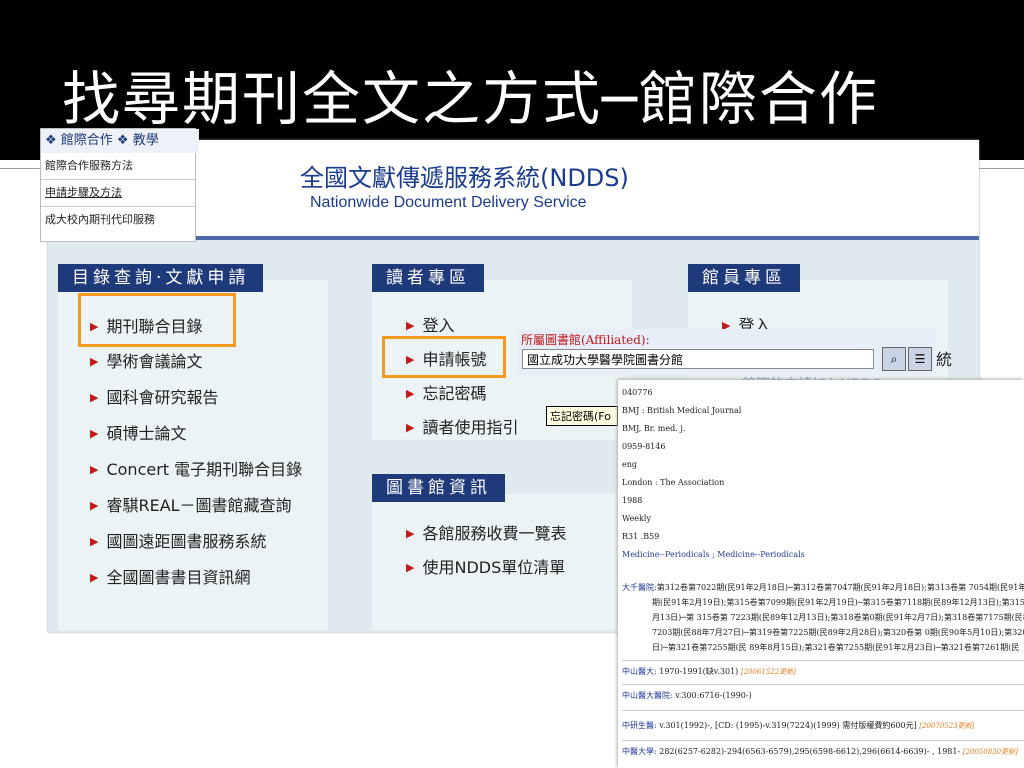 The image size is (1024, 768). I want to click on record-line: BMJ : British Medical Journal, so click(682, 410).